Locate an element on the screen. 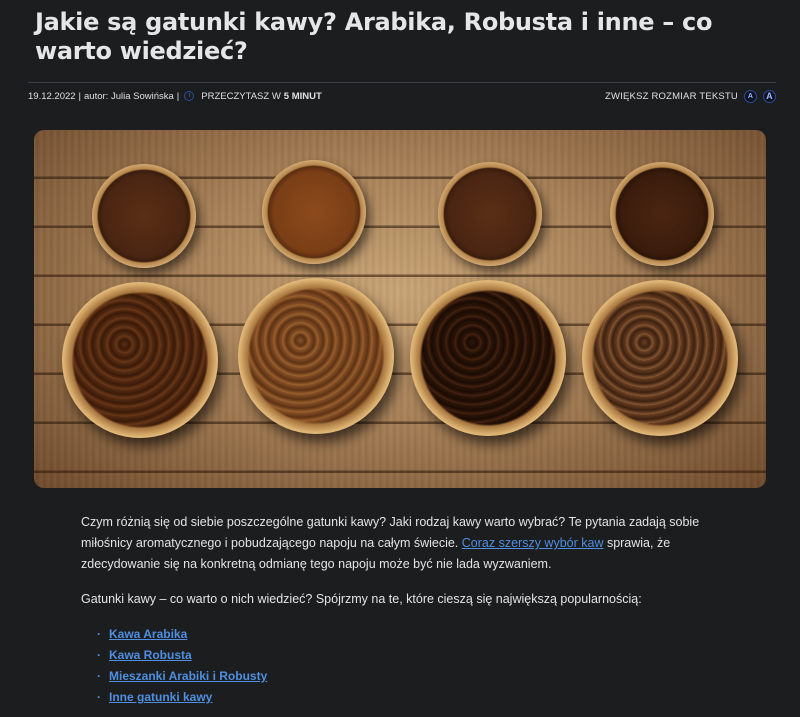 The height and width of the screenshot is (717, 800). increase-font-button: A is located at coordinates (769, 96).